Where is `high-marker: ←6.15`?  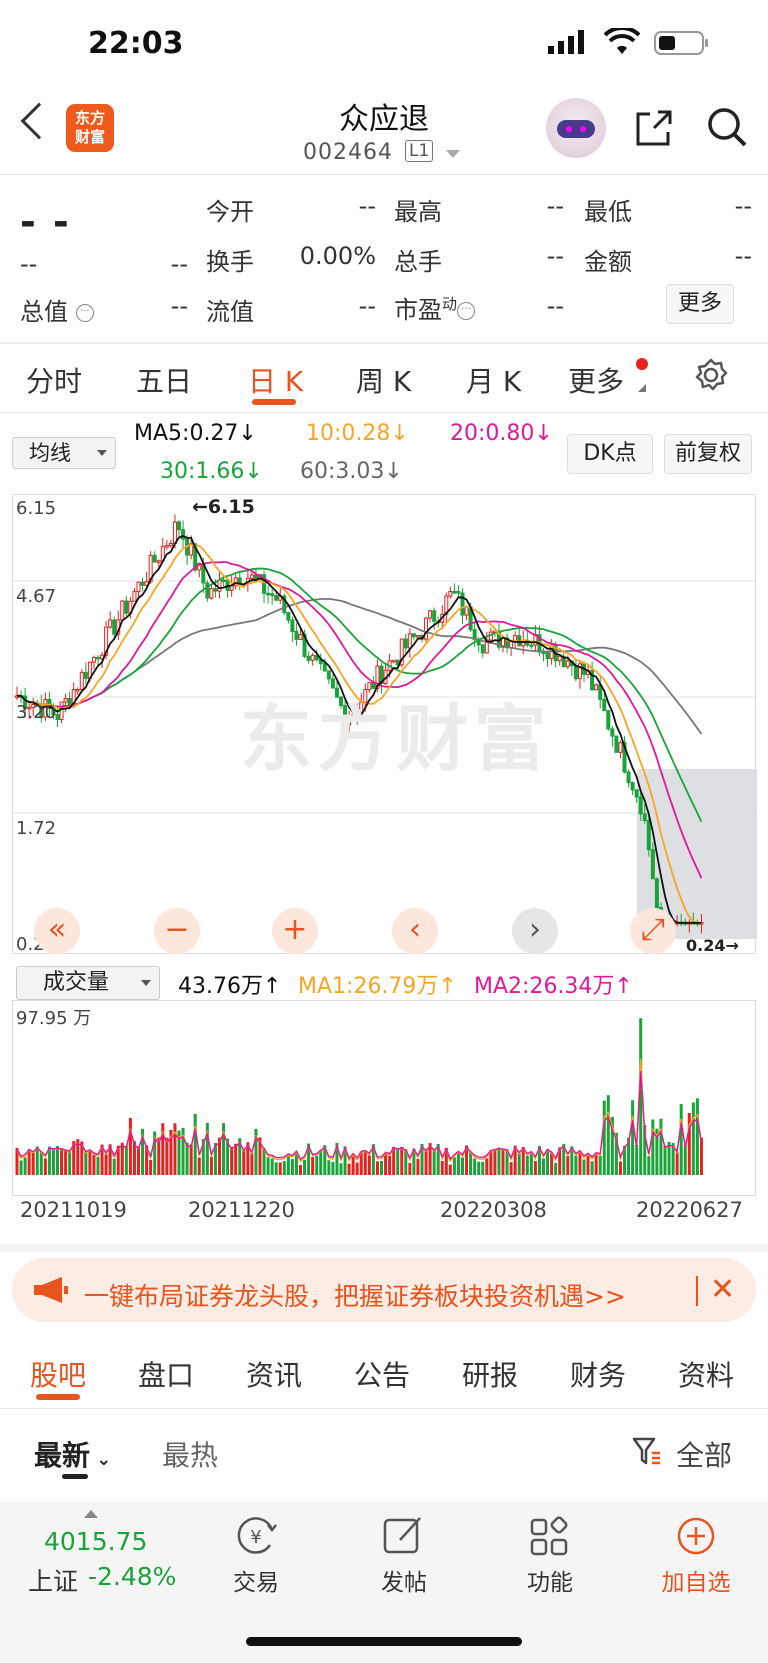
high-marker: ←6.15 is located at coordinates (223, 507).